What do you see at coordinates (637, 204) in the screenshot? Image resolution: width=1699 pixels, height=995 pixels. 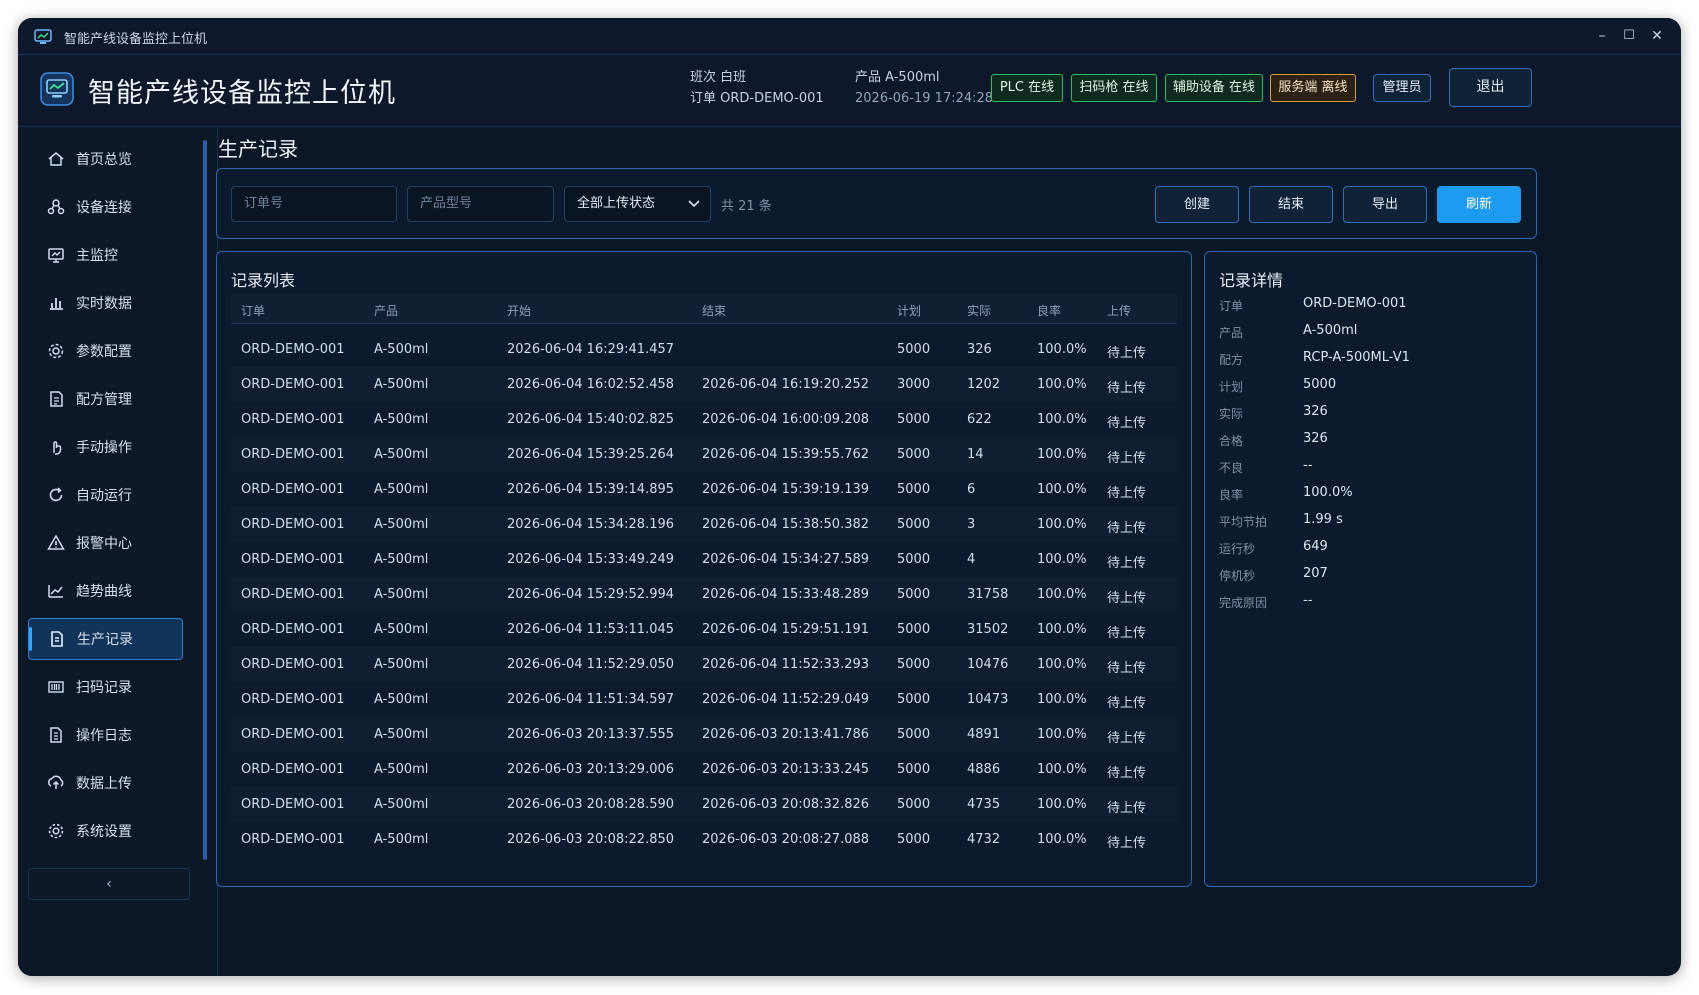 I see `upload-status-select: 全部上传状态` at bounding box center [637, 204].